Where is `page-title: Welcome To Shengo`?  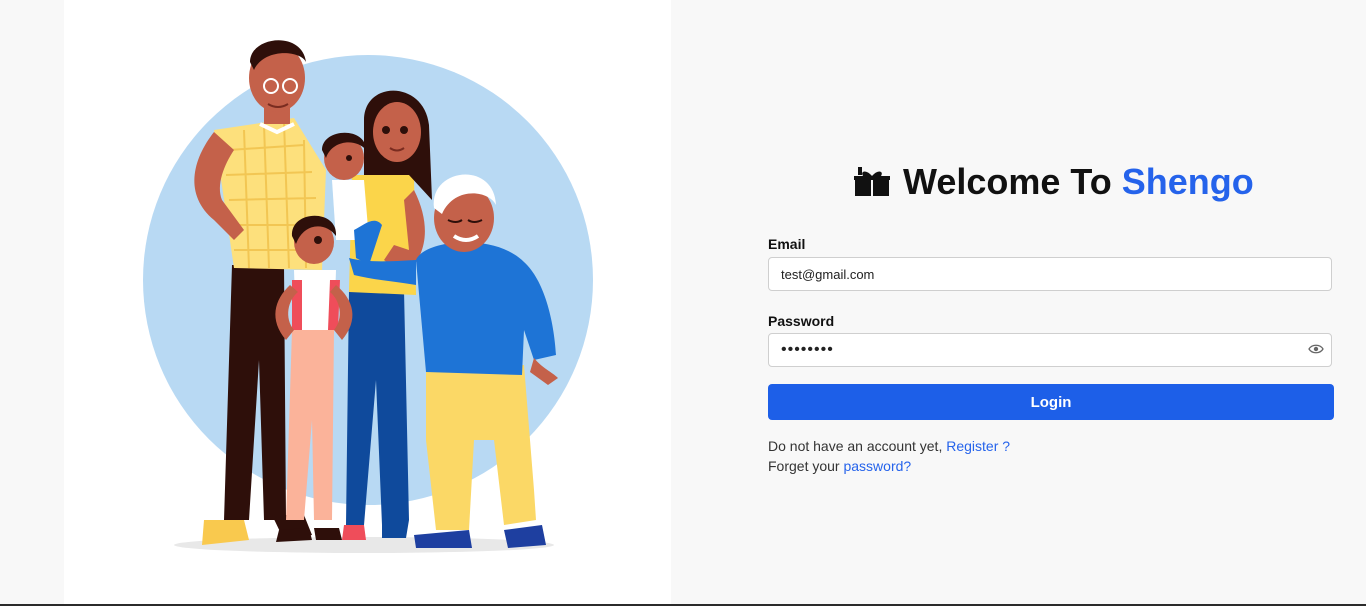
page-title: Welcome To Shengo is located at coordinates (1064, 182).